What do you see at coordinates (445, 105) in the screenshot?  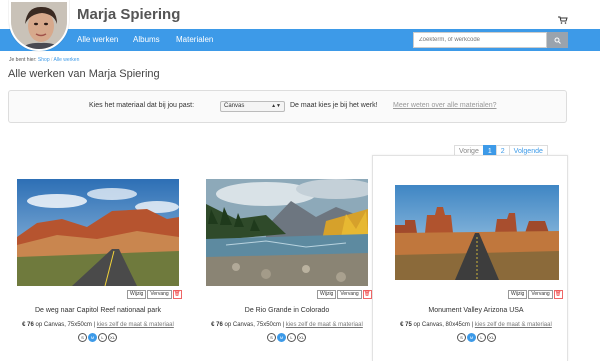 I see `materials-info-link: Meer weten over alle materialen?` at bounding box center [445, 105].